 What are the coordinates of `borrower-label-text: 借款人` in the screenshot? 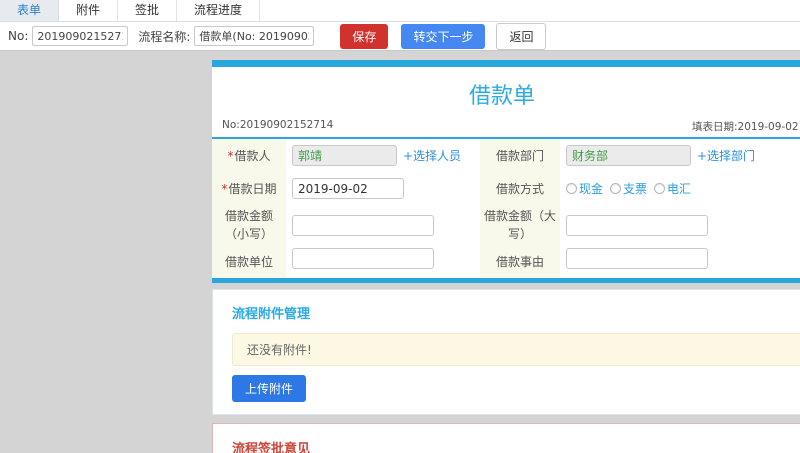 It's located at (252, 155).